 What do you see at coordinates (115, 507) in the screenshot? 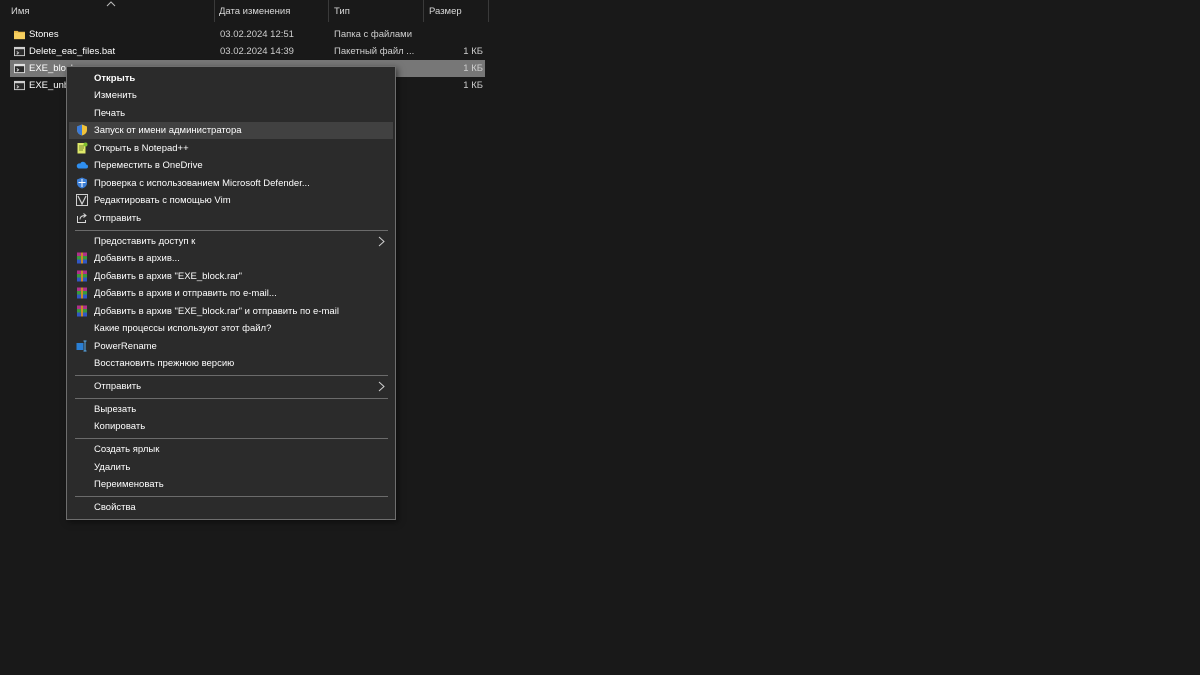
I see `menu-item-label: Свойства` at bounding box center [115, 507].